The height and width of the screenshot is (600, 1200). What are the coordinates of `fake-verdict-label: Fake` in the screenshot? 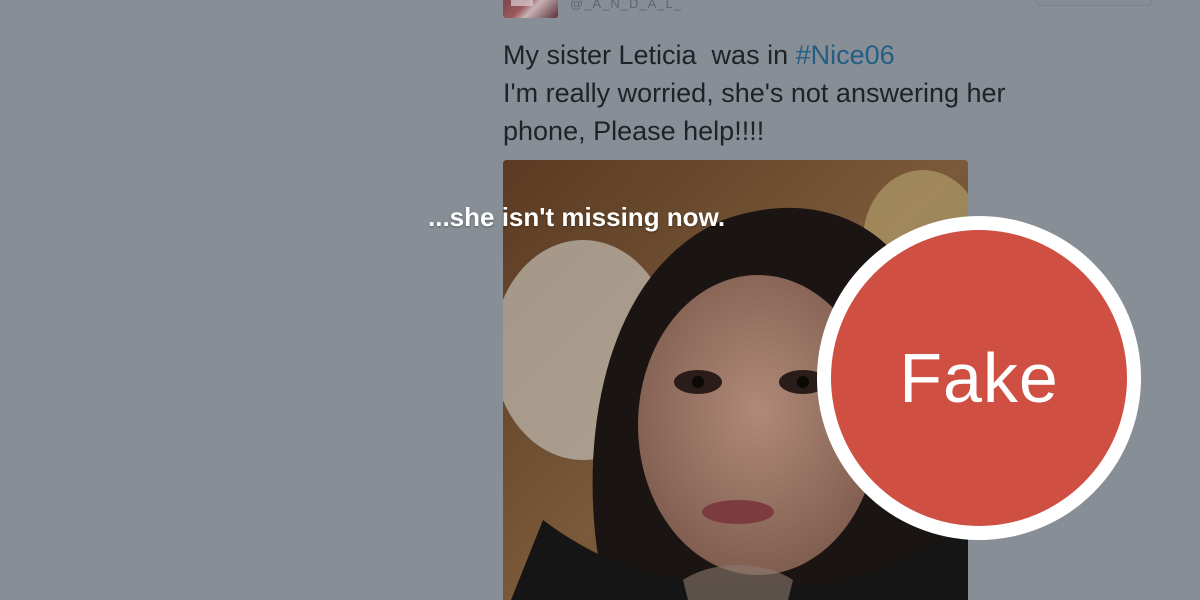 It's located at (979, 378).